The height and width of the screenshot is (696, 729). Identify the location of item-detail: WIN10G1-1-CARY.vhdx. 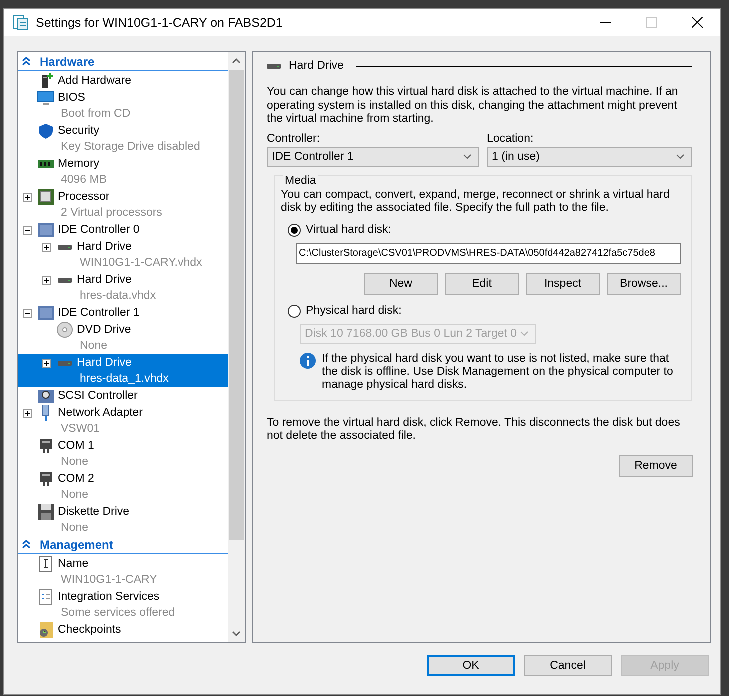
(141, 263).